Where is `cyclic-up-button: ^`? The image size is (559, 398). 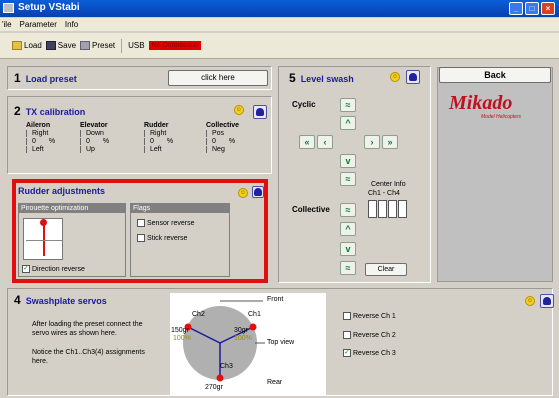
cyclic-up-button: ^ is located at coordinates (348, 123).